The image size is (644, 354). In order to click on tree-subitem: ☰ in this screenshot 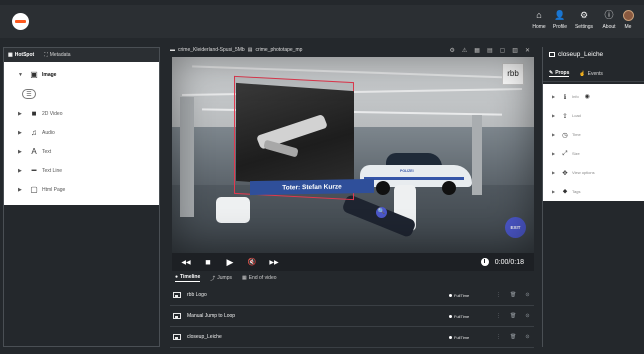, I will do `click(81, 94)`.